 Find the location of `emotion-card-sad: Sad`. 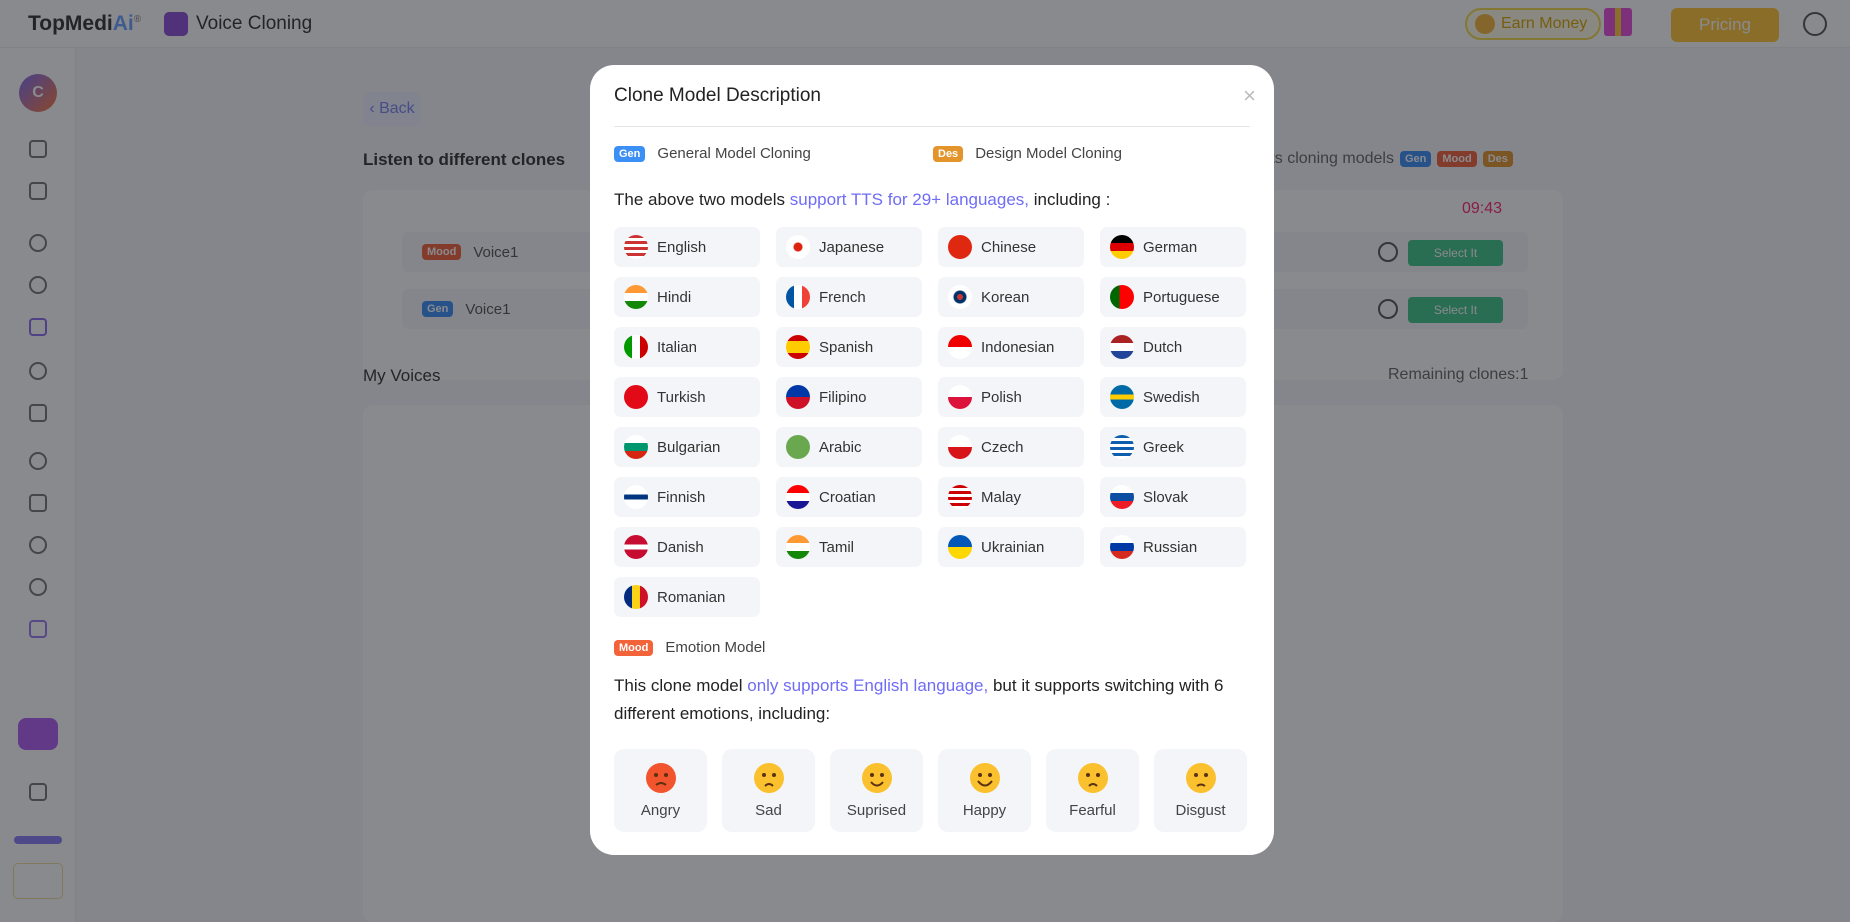

emotion-card-sad: Sad is located at coordinates (768, 790).